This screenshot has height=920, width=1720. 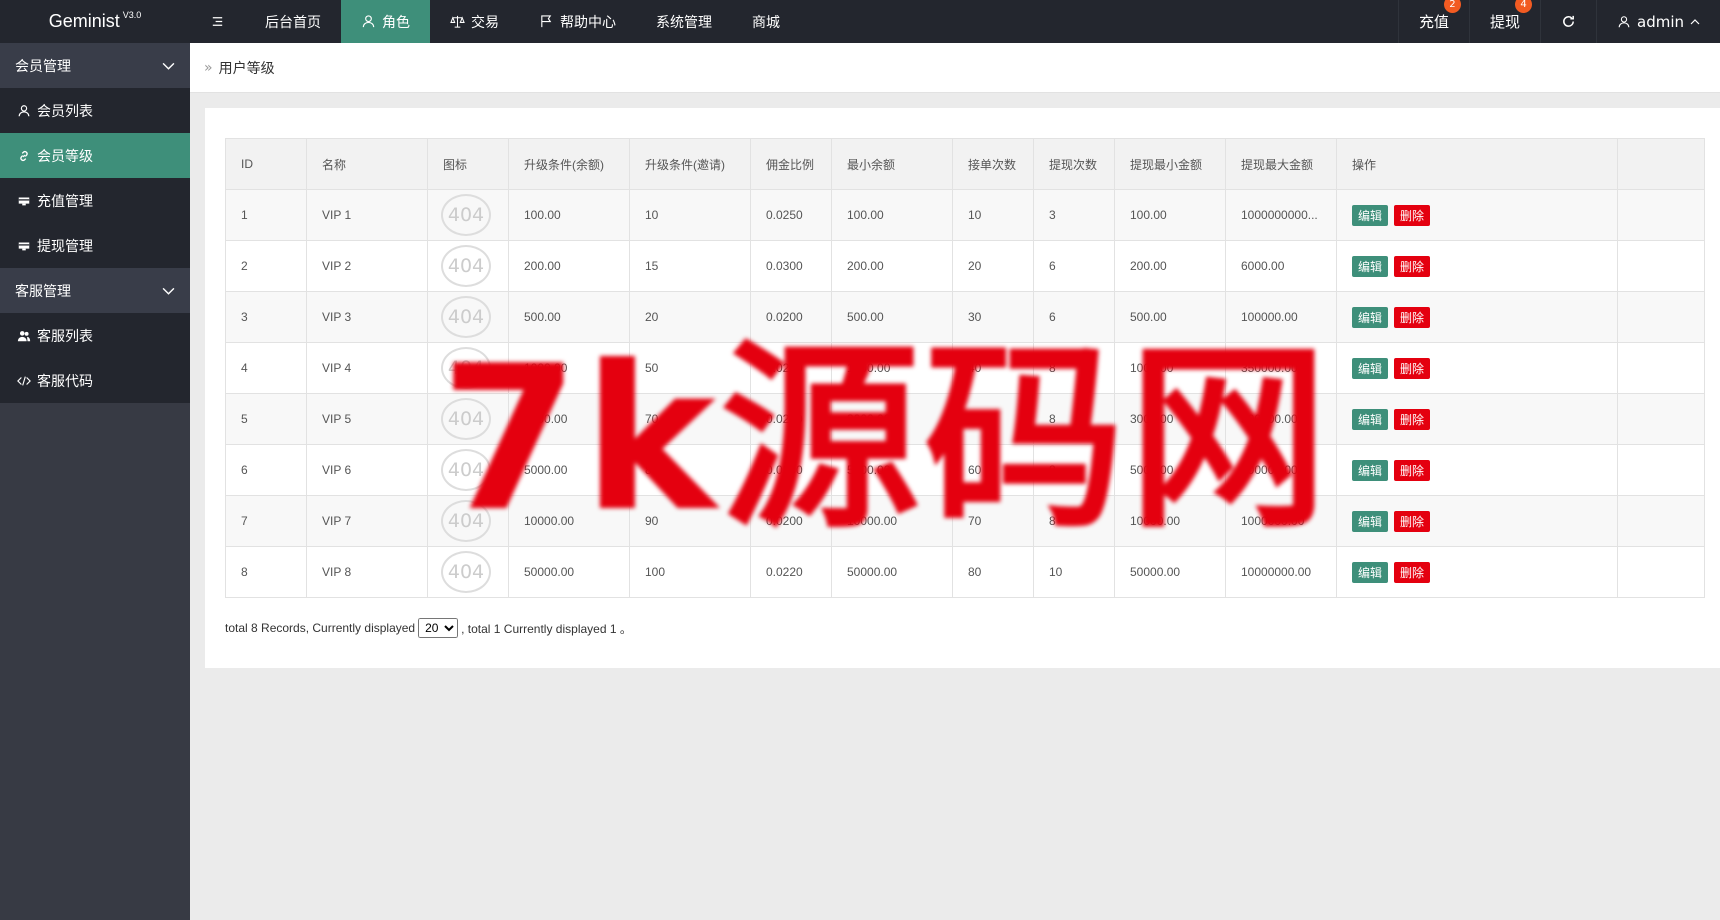 I want to click on nav-mall: 商城, so click(x=766, y=21).